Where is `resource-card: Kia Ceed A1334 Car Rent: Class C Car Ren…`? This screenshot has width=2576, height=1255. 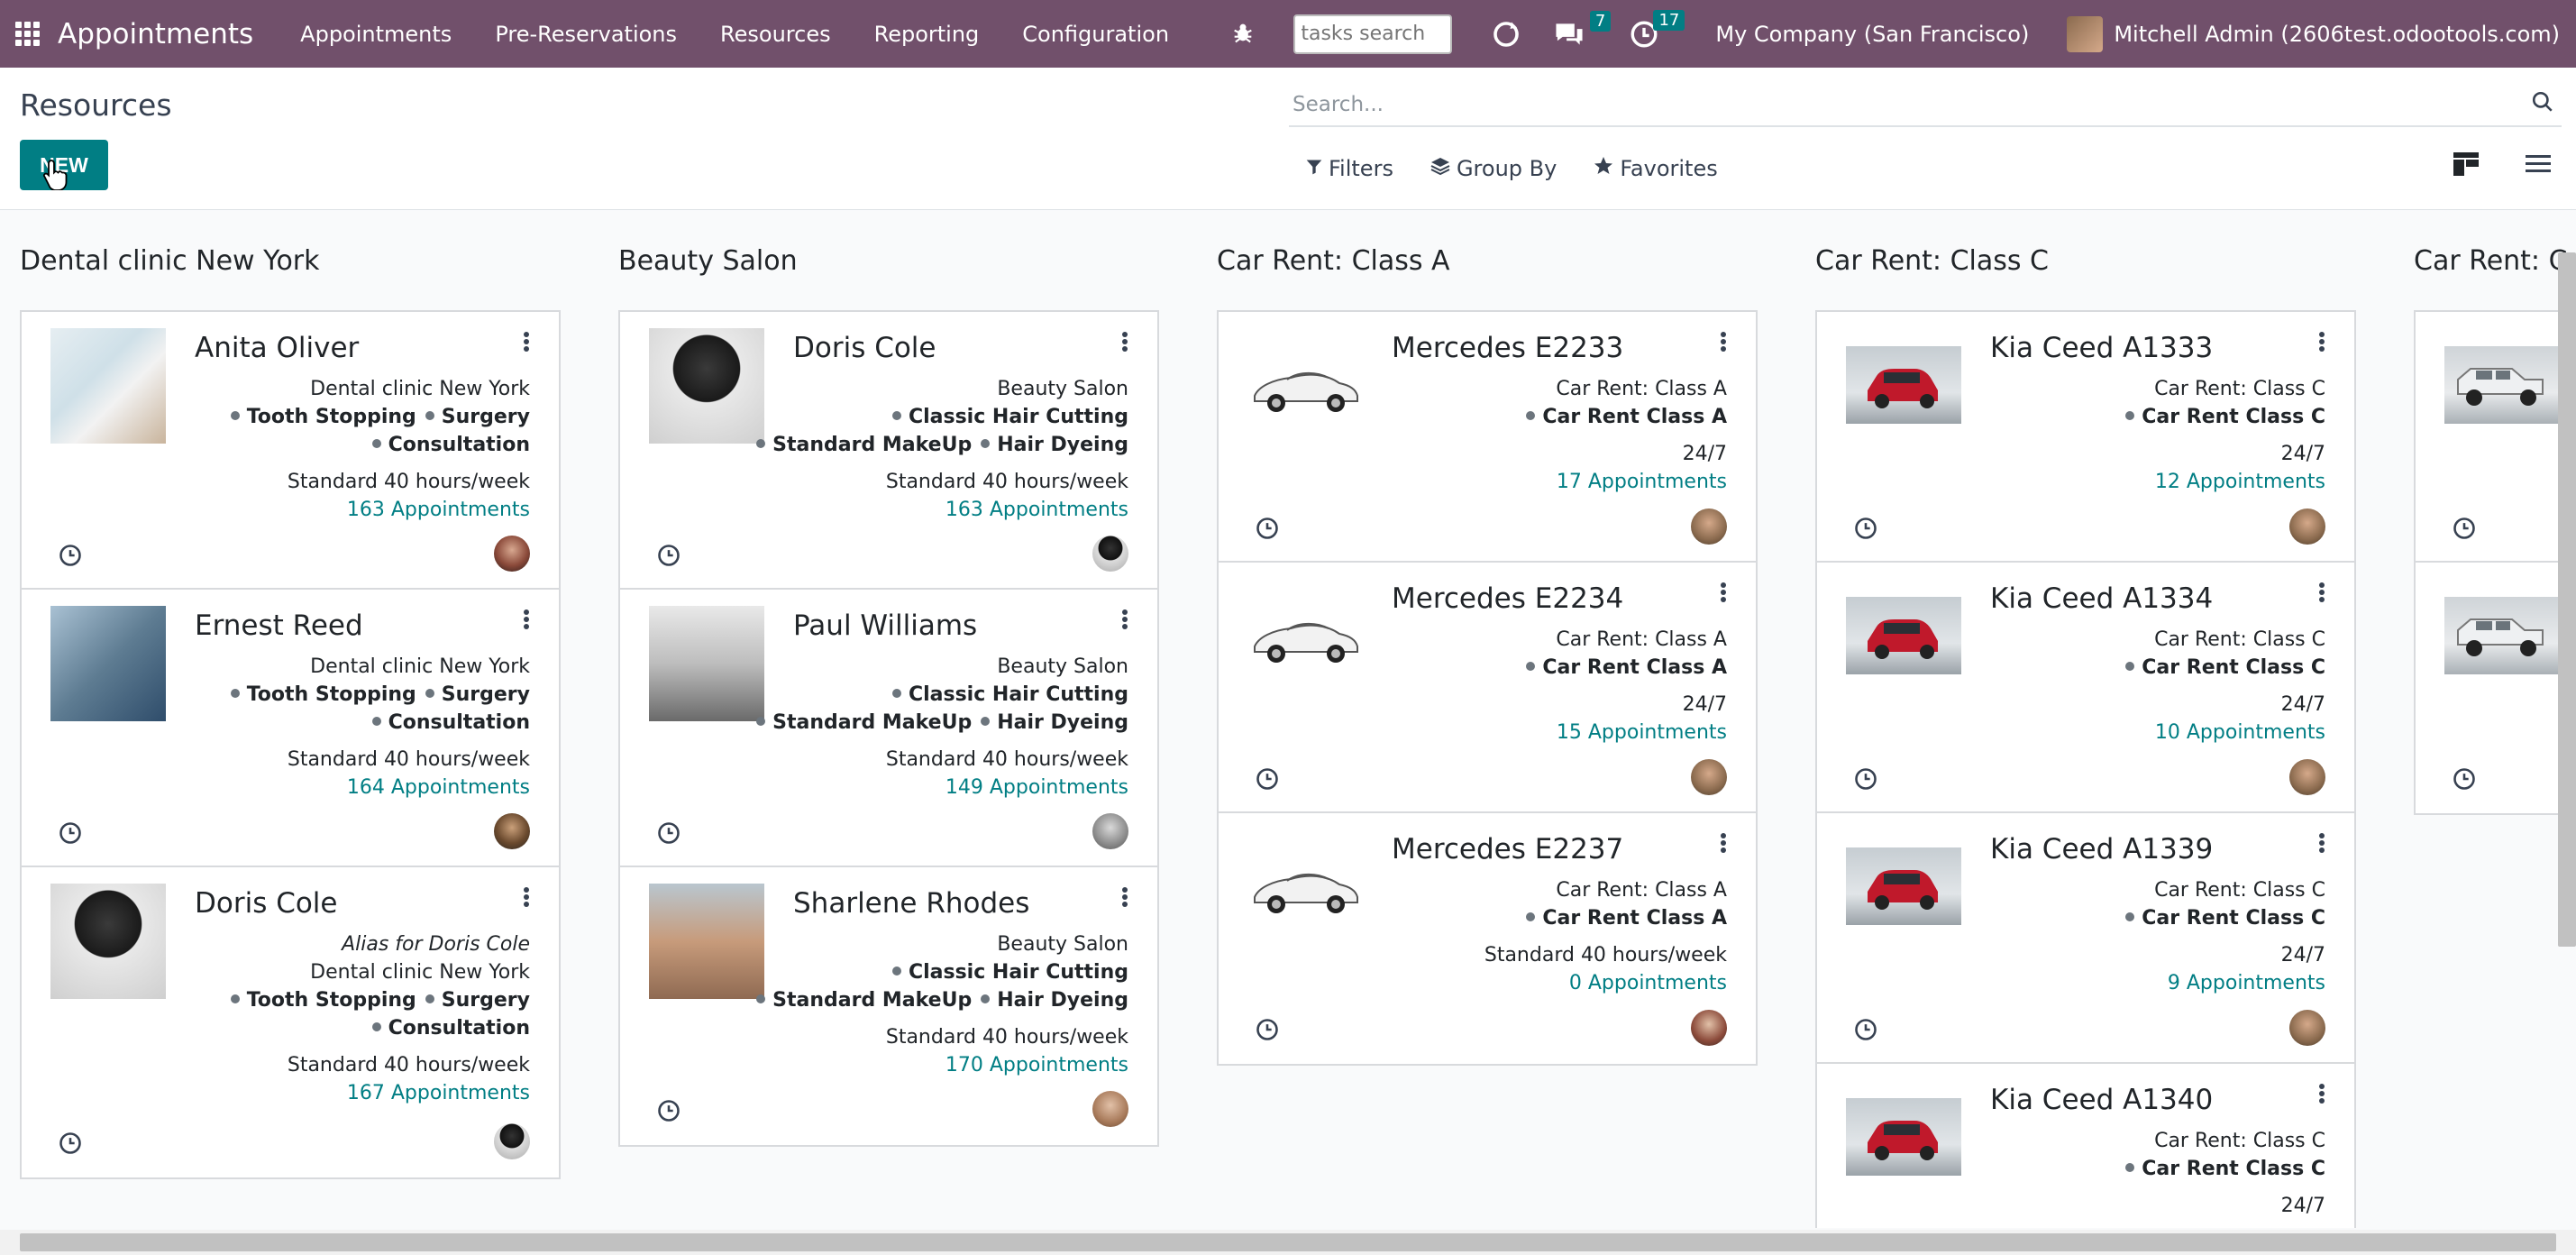
resource-card: Kia Ceed A1334 Car Rent: Class C Car Ren… is located at coordinates (2085, 688).